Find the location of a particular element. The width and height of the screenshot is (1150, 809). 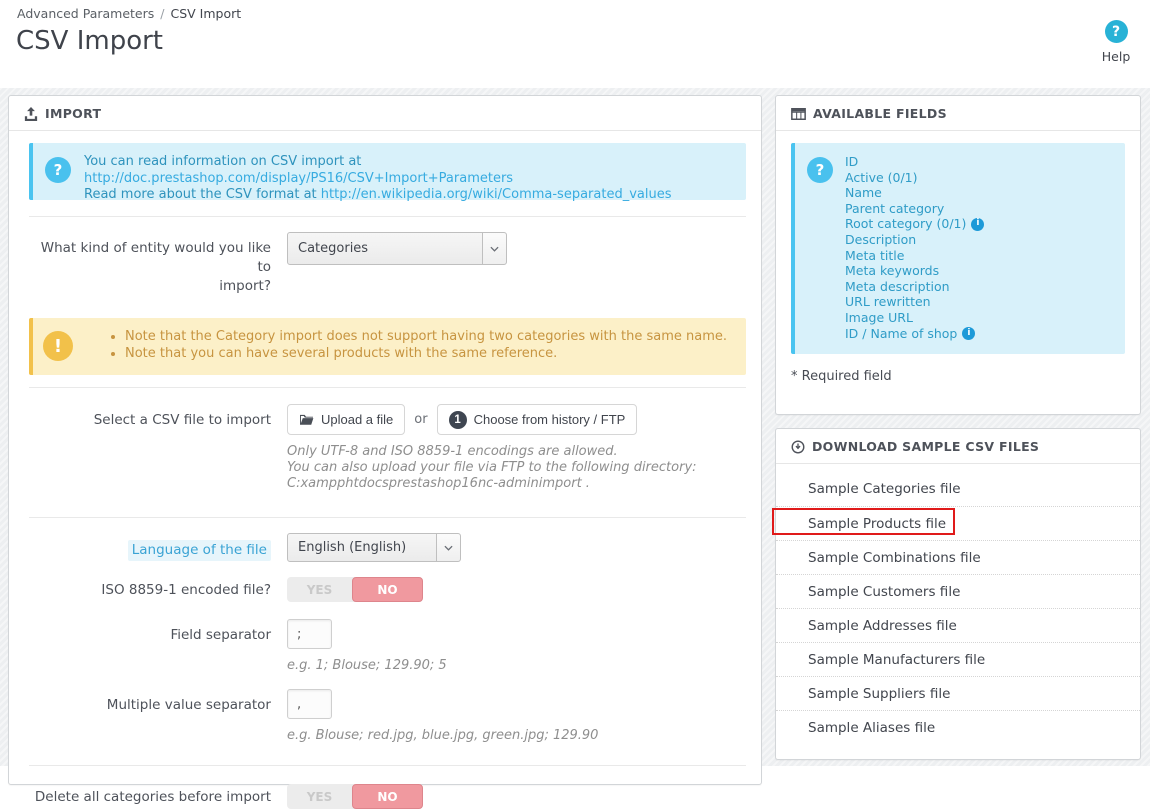

download-circle-icon is located at coordinates (798, 447).